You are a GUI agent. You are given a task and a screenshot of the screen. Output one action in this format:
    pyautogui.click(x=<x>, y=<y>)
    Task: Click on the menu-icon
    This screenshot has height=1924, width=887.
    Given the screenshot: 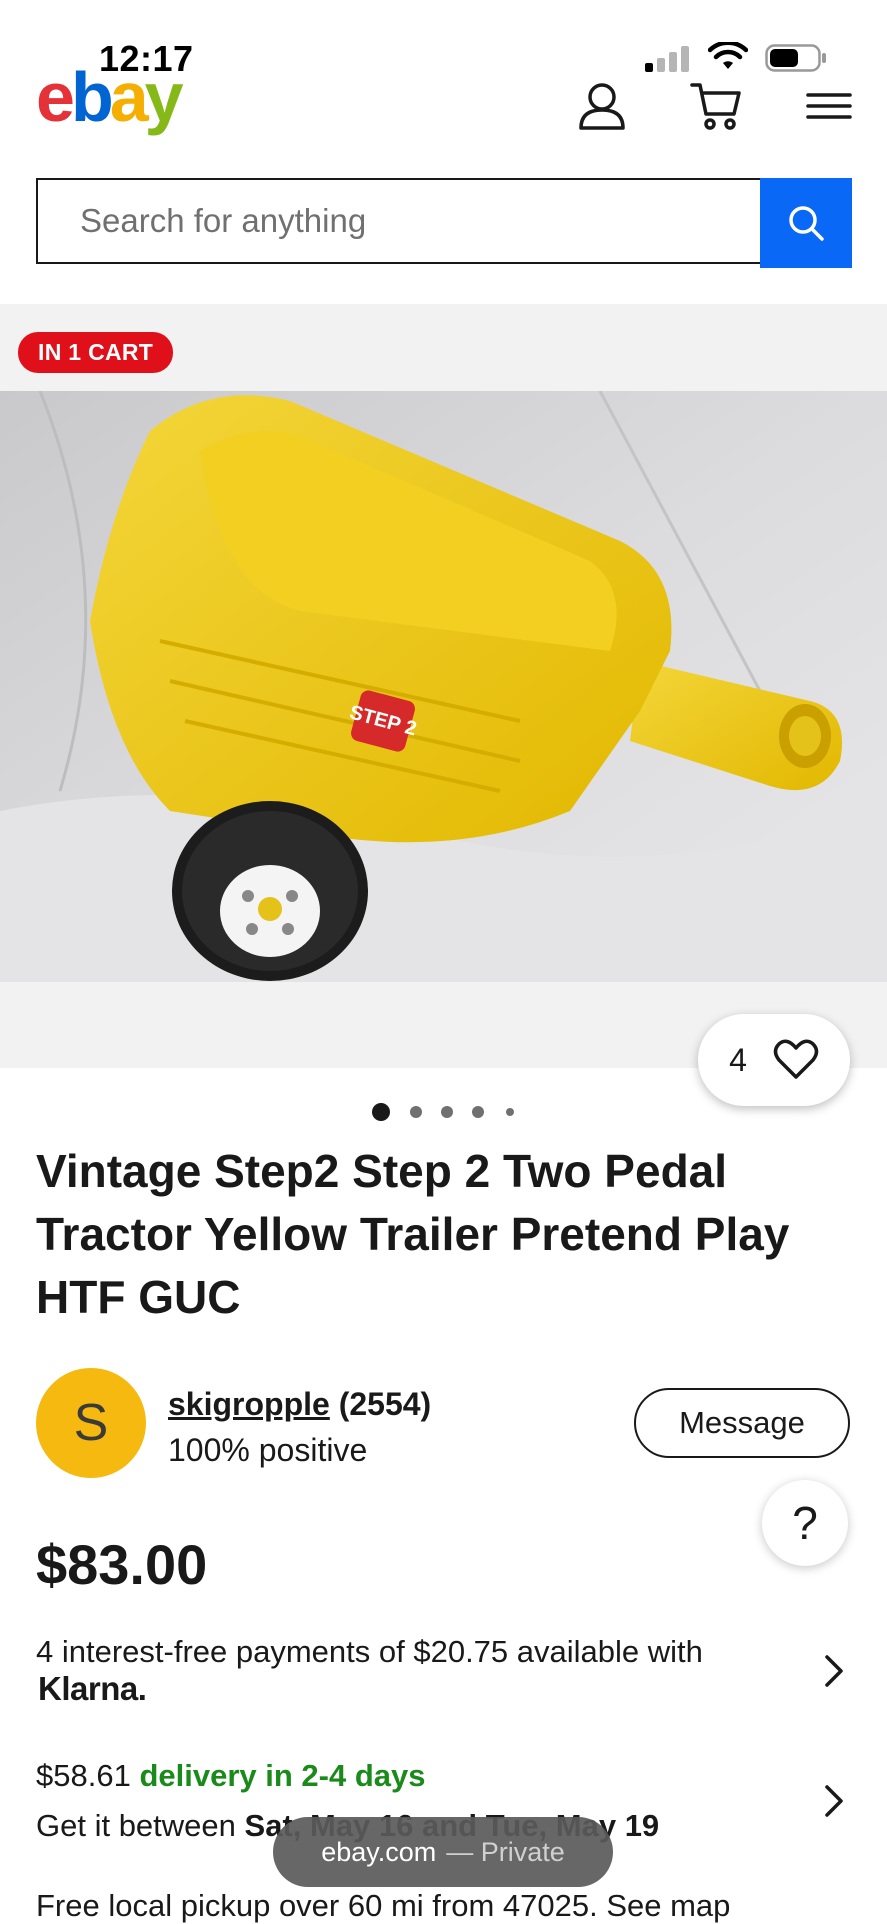 What is the action you would take?
    pyautogui.click(x=830, y=106)
    